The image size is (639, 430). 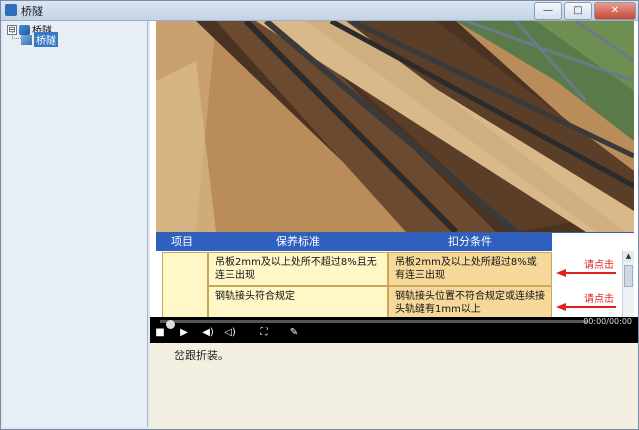 What do you see at coordinates (201, 355) in the screenshot?
I see `description-text: 岔跟折装。` at bounding box center [201, 355].